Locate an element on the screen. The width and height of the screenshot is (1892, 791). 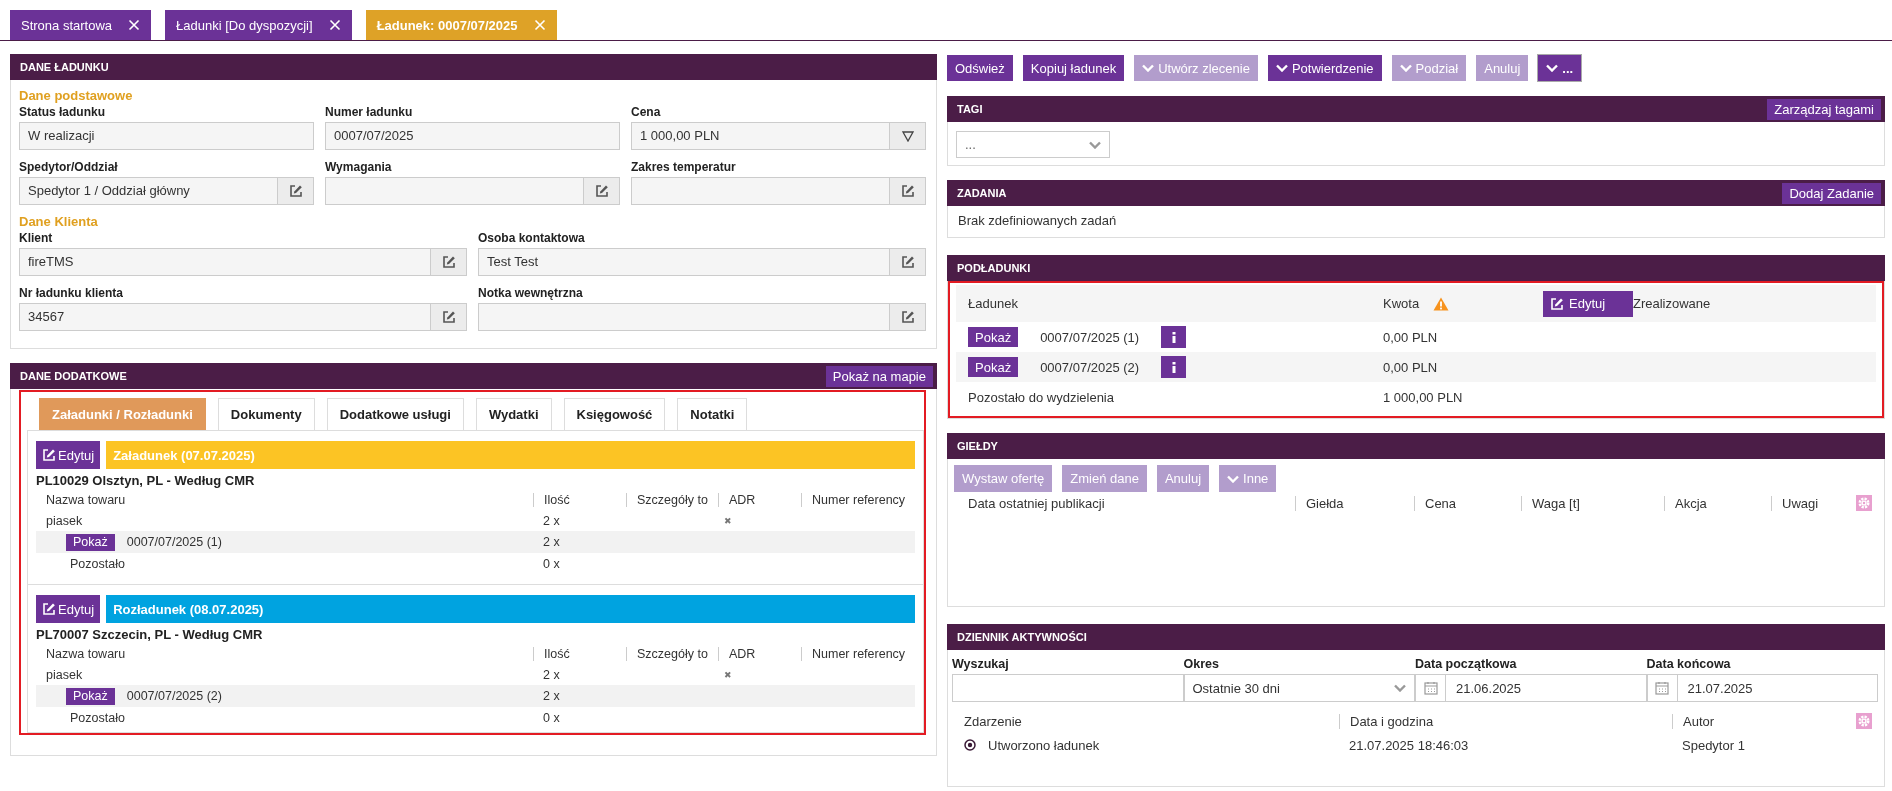
action-button: Potwierdzenie is located at coordinates (1324, 68).